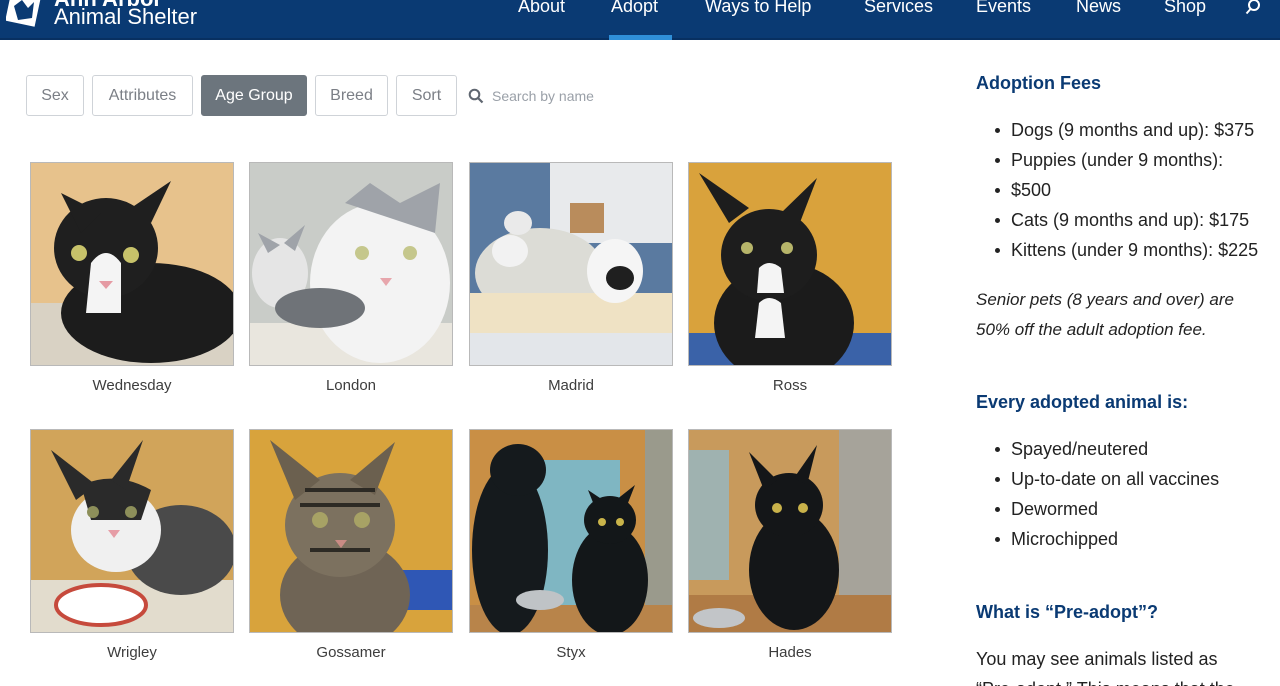 This screenshot has width=1280, height=686. I want to click on pre-adopt-line: You may see animals listed as, so click(1097, 659).